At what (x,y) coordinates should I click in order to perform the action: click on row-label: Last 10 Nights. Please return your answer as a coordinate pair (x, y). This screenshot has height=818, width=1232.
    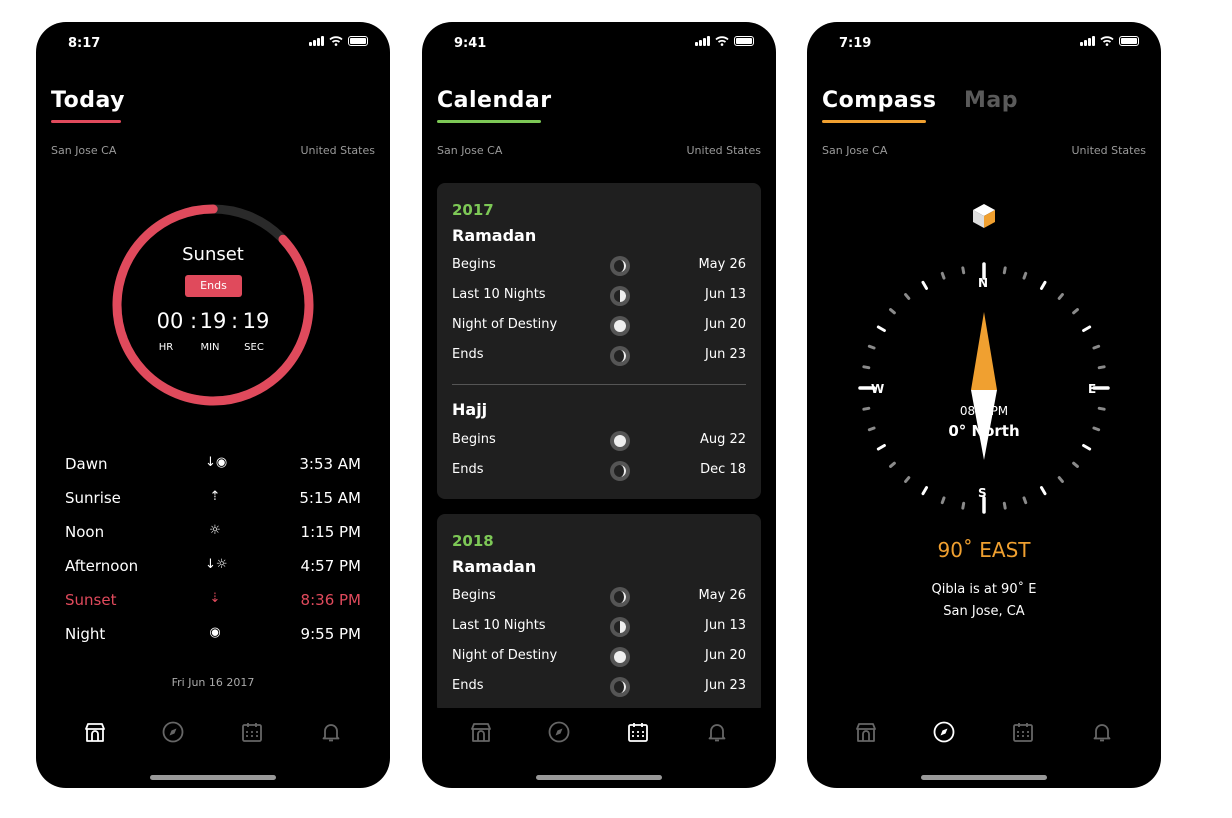
    Looking at the image, I should click on (499, 294).